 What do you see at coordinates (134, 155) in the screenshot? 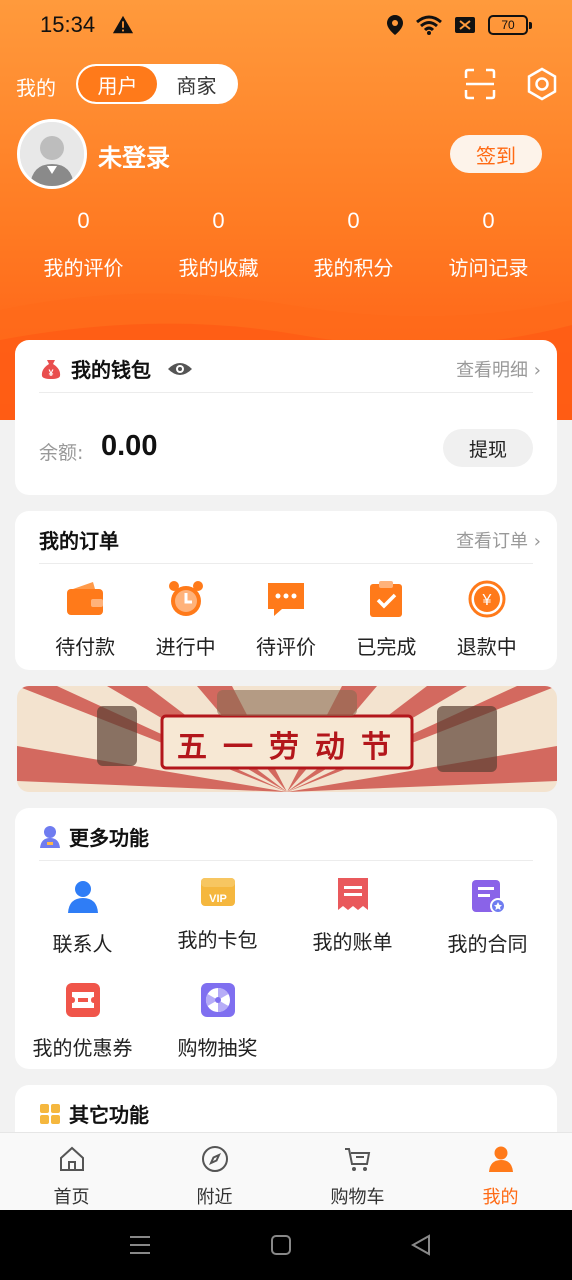
I see `username: 未登录` at bounding box center [134, 155].